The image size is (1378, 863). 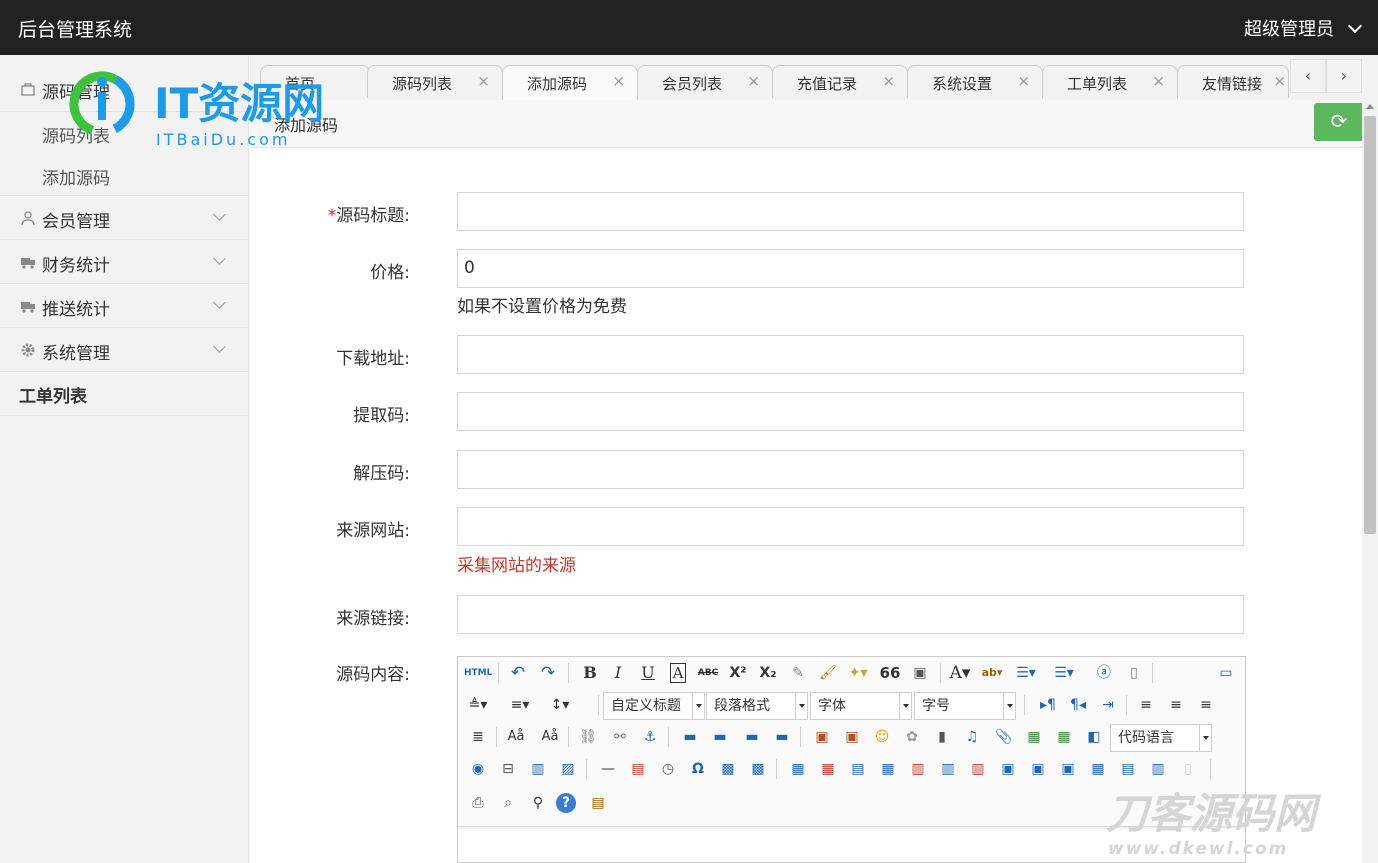 What do you see at coordinates (1226, 673) in the screenshot?
I see `preview-icon: ▭` at bounding box center [1226, 673].